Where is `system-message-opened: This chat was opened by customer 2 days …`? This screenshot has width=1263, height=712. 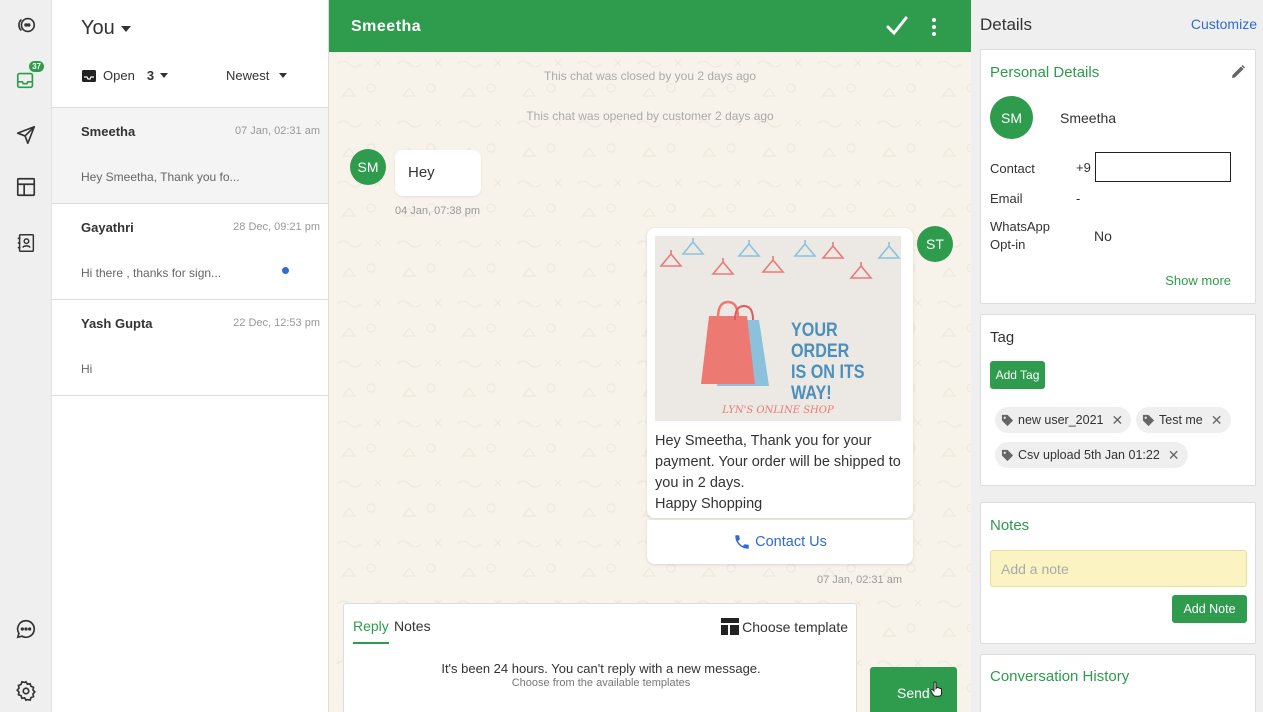
system-message-opened: This chat was opened by customer 2 days … is located at coordinates (650, 116).